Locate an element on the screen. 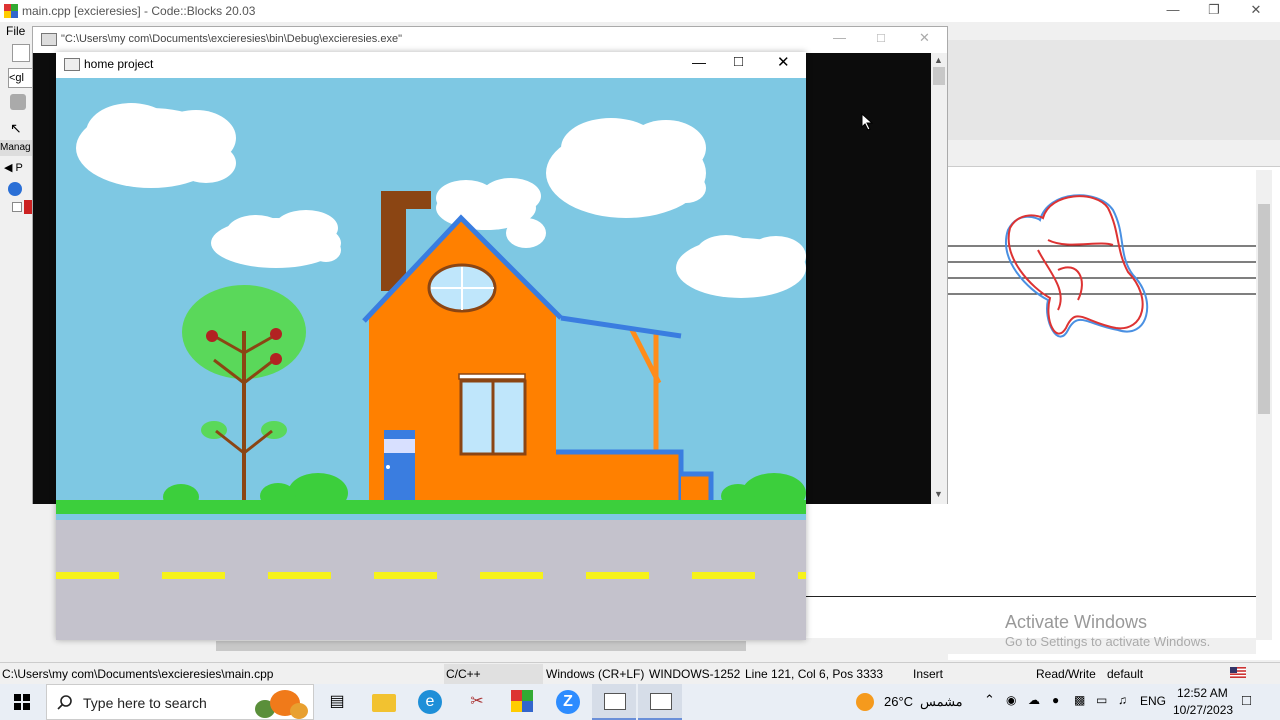 This screenshot has height=720, width=1280. scroll-down-icon: ▼ is located at coordinates (938, 494).